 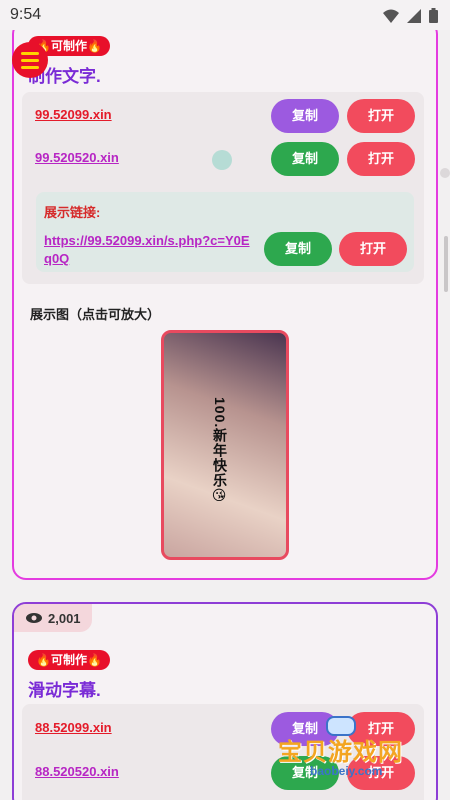 What do you see at coordinates (77, 771) in the screenshot?
I see `link-url: 88.520520.xin` at bounding box center [77, 771].